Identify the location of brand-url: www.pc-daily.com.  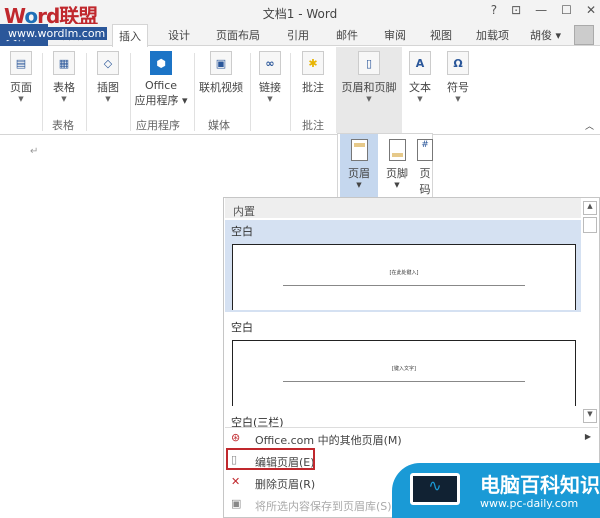
(529, 503).